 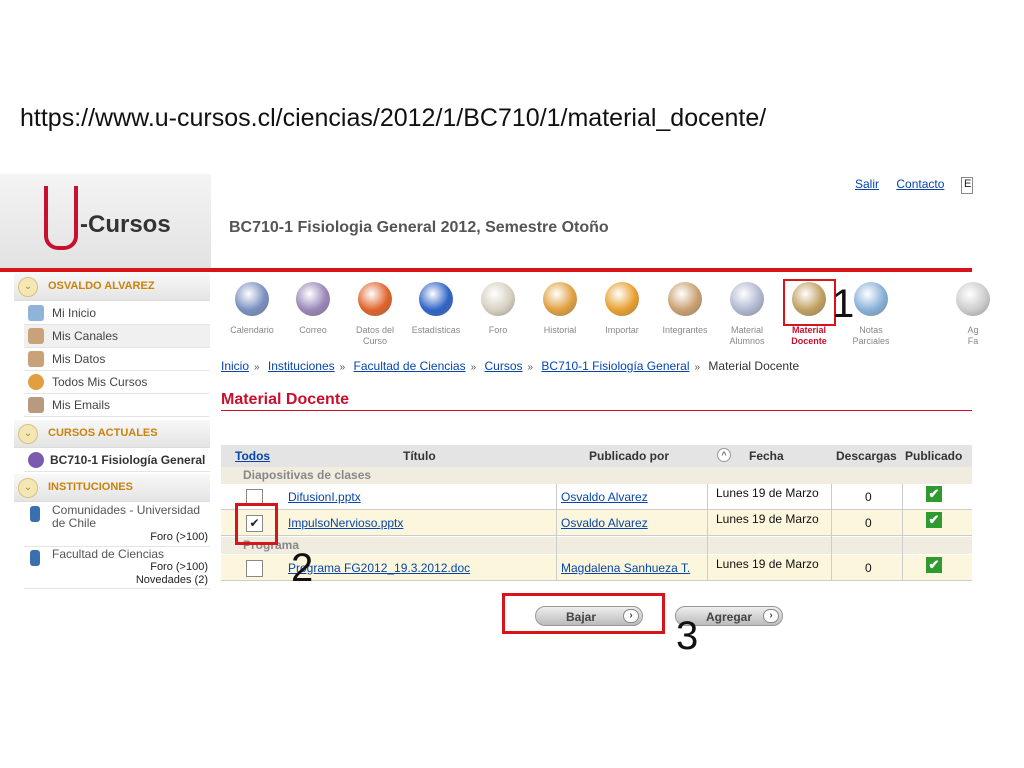 I want to click on sidebar-section-courses: ⌄ CURSOS ACTUALES, so click(x=112, y=434).